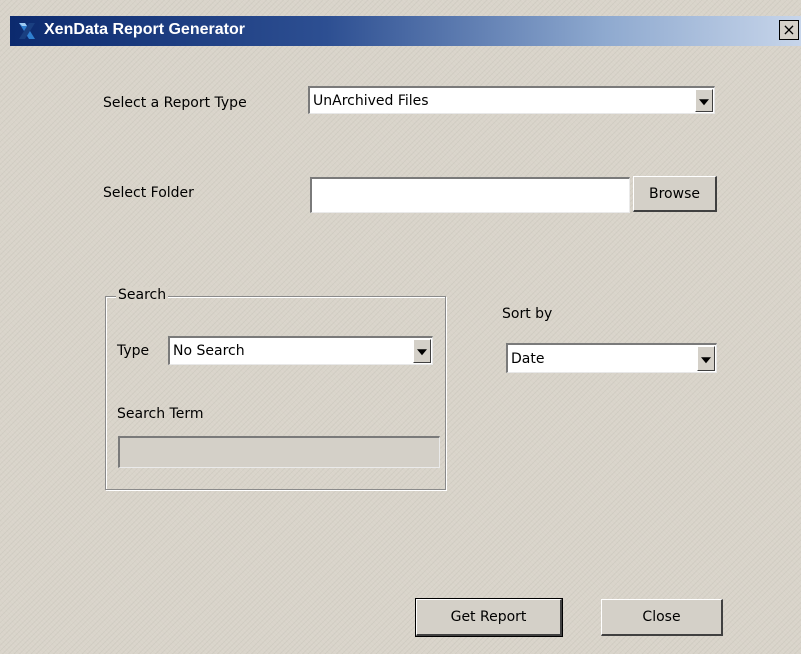 Image resolution: width=801 pixels, height=654 pixels. I want to click on close-button: Close, so click(662, 617).